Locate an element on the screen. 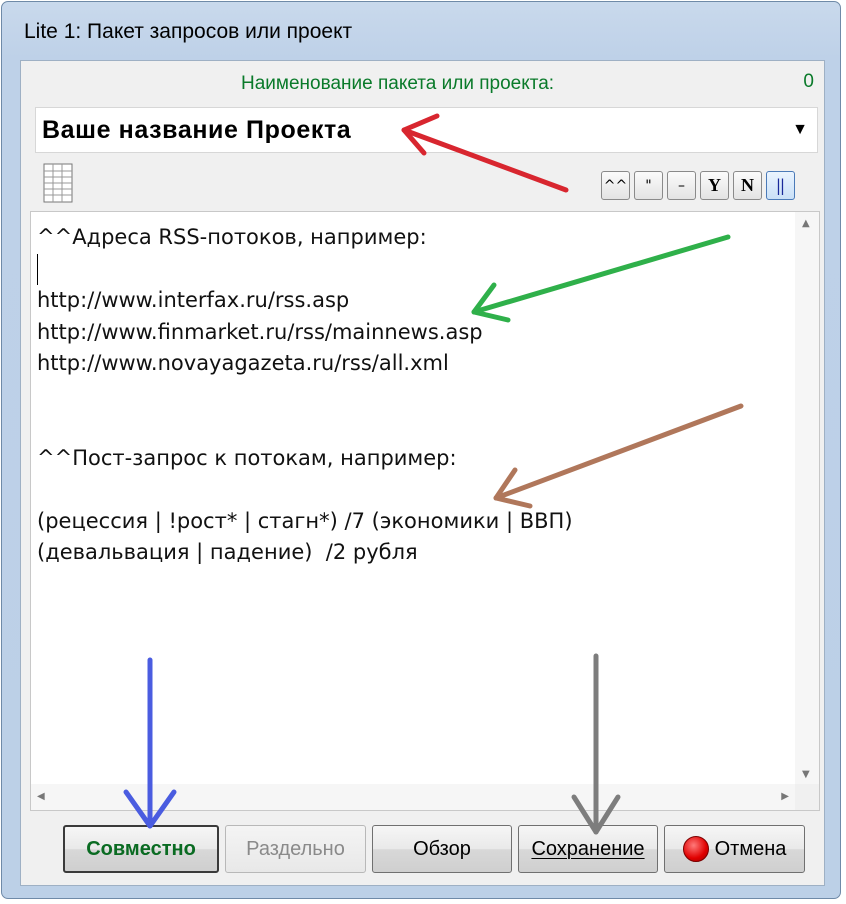 The height and width of the screenshot is (904, 846). editor-line: ^^Адреса RSS-потоков, например: is located at coordinates (232, 237).